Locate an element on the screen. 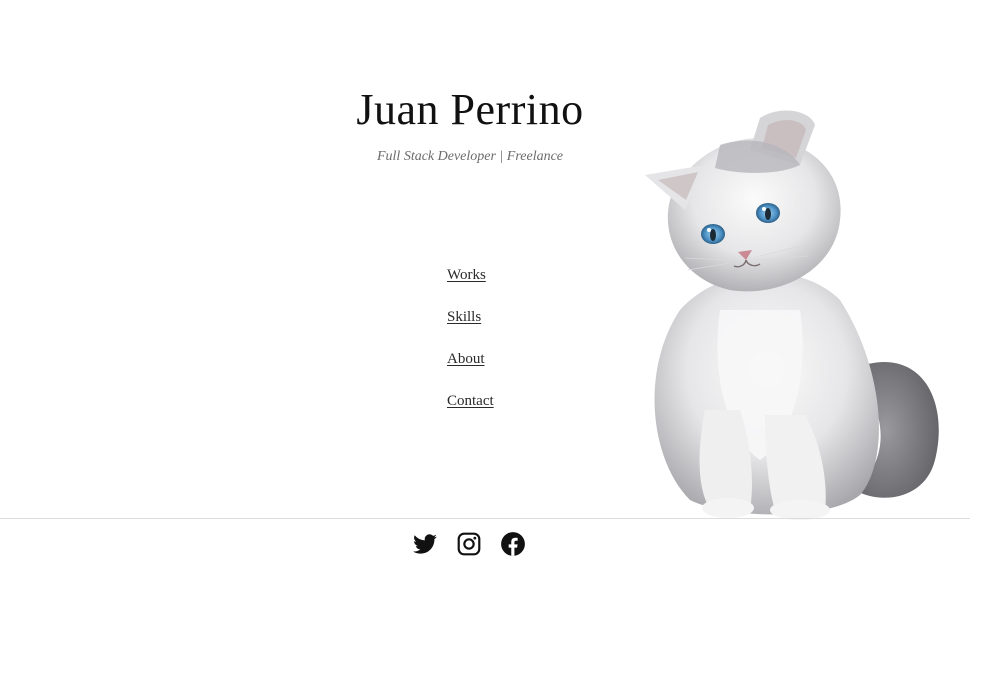 The width and height of the screenshot is (993, 693). facebook-icon is located at coordinates (513, 544).